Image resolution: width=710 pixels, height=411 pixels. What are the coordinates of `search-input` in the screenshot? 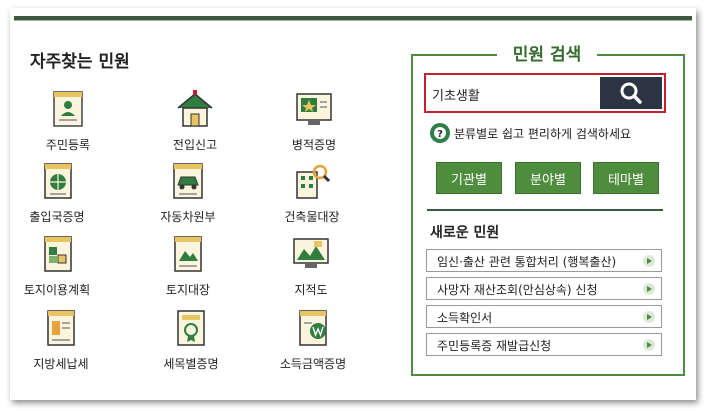 It's located at (516, 94).